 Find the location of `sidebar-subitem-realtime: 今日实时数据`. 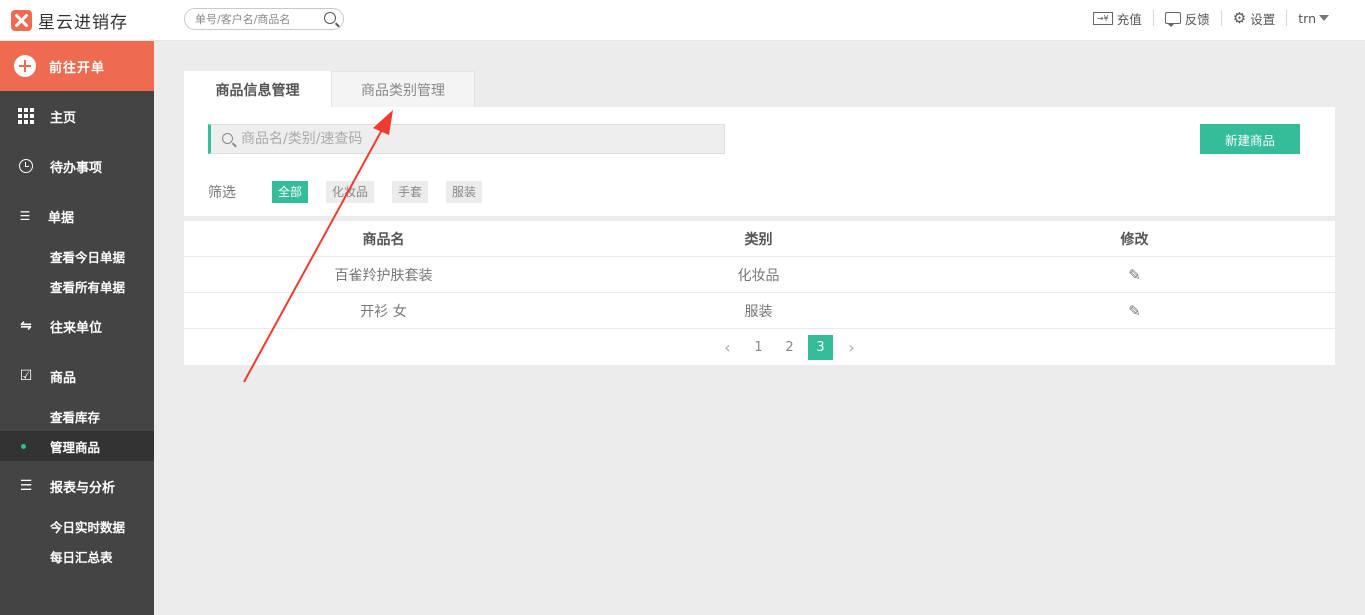

sidebar-subitem-realtime: 今日实时数据 is located at coordinates (77, 526).